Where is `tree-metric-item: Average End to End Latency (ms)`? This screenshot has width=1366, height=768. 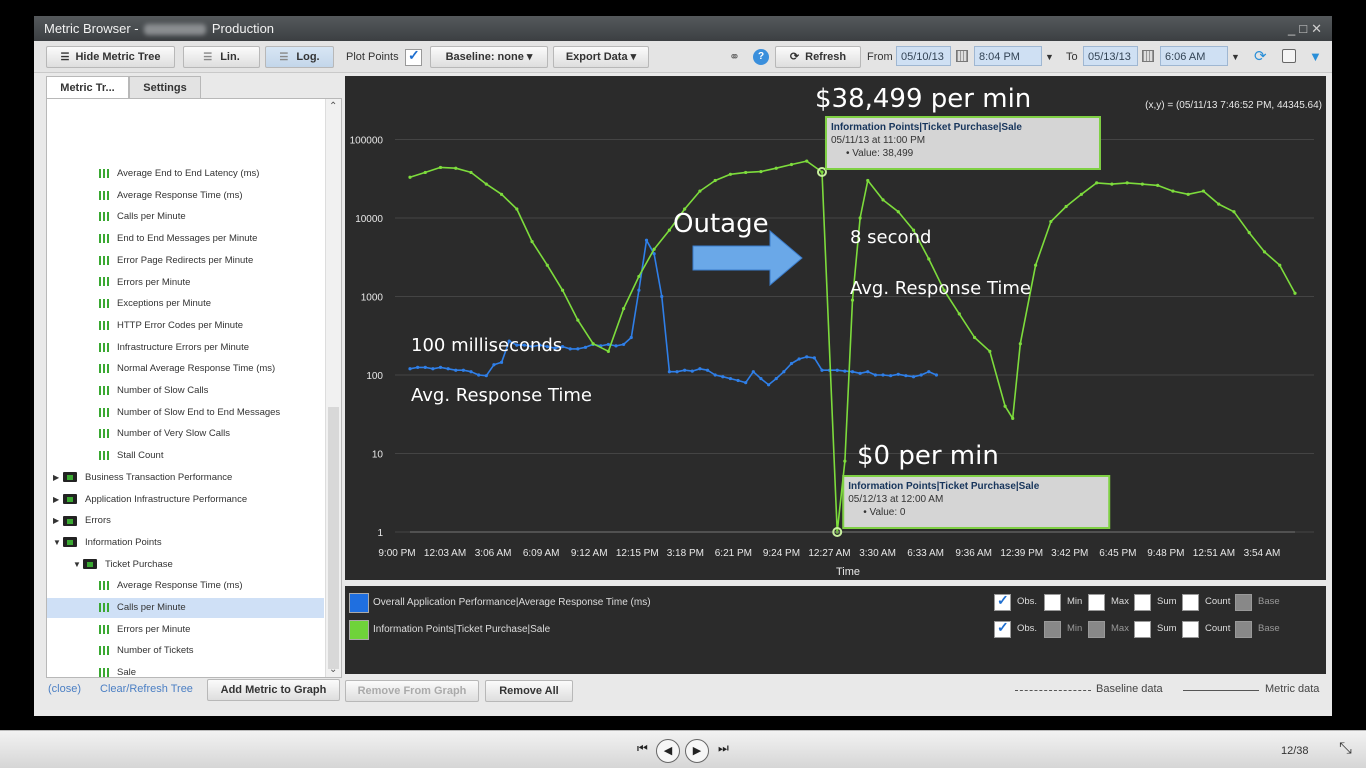 tree-metric-item: Average End to End Latency (ms) is located at coordinates (179, 174).